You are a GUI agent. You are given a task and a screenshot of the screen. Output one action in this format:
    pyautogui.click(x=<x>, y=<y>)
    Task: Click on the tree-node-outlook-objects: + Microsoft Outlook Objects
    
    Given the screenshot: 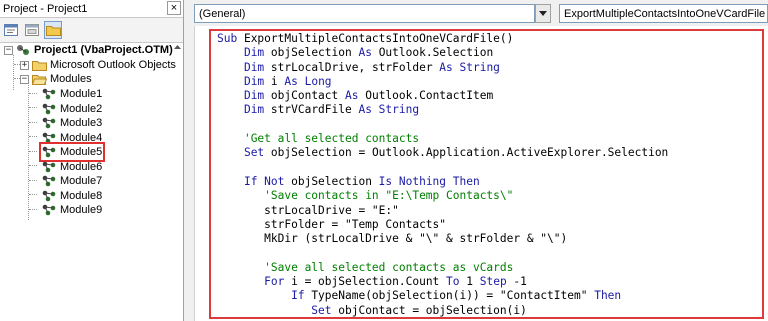 What is the action you would take?
    pyautogui.click(x=98, y=65)
    